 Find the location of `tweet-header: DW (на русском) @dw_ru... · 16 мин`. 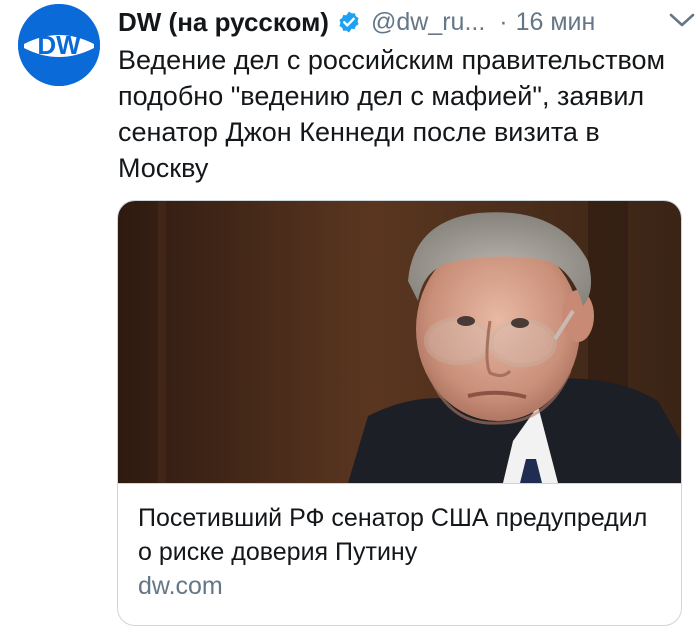

tweet-header: DW (на русском) @dw_ru... · 16 мин is located at coordinates (403, 22).